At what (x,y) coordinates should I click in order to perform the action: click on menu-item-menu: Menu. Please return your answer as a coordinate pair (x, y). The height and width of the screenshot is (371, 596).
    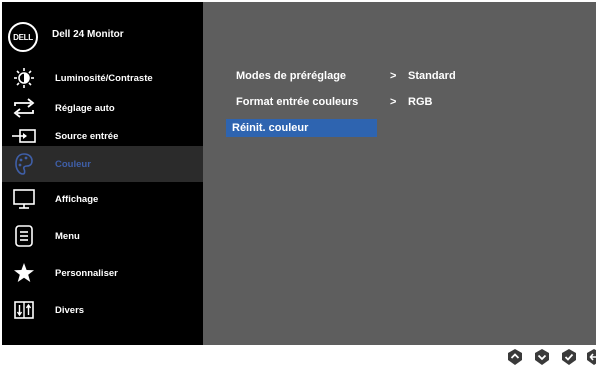
    Looking at the image, I should click on (102, 236).